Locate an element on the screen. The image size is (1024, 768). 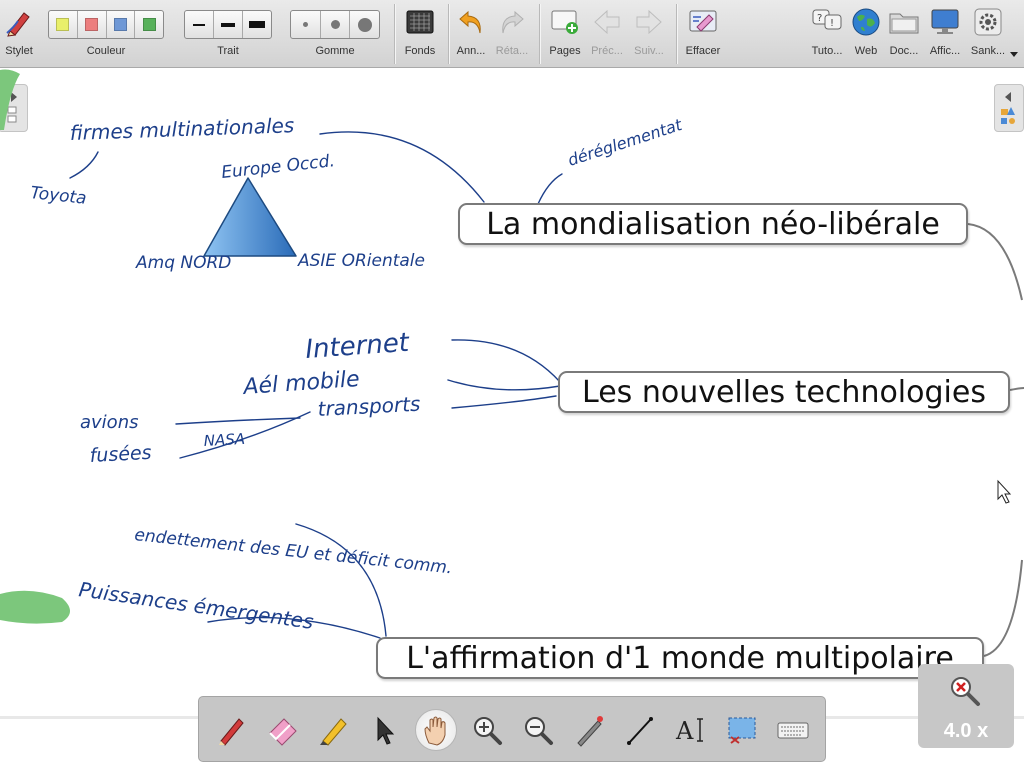
svg-text: A is located at coordinates (684, 731).